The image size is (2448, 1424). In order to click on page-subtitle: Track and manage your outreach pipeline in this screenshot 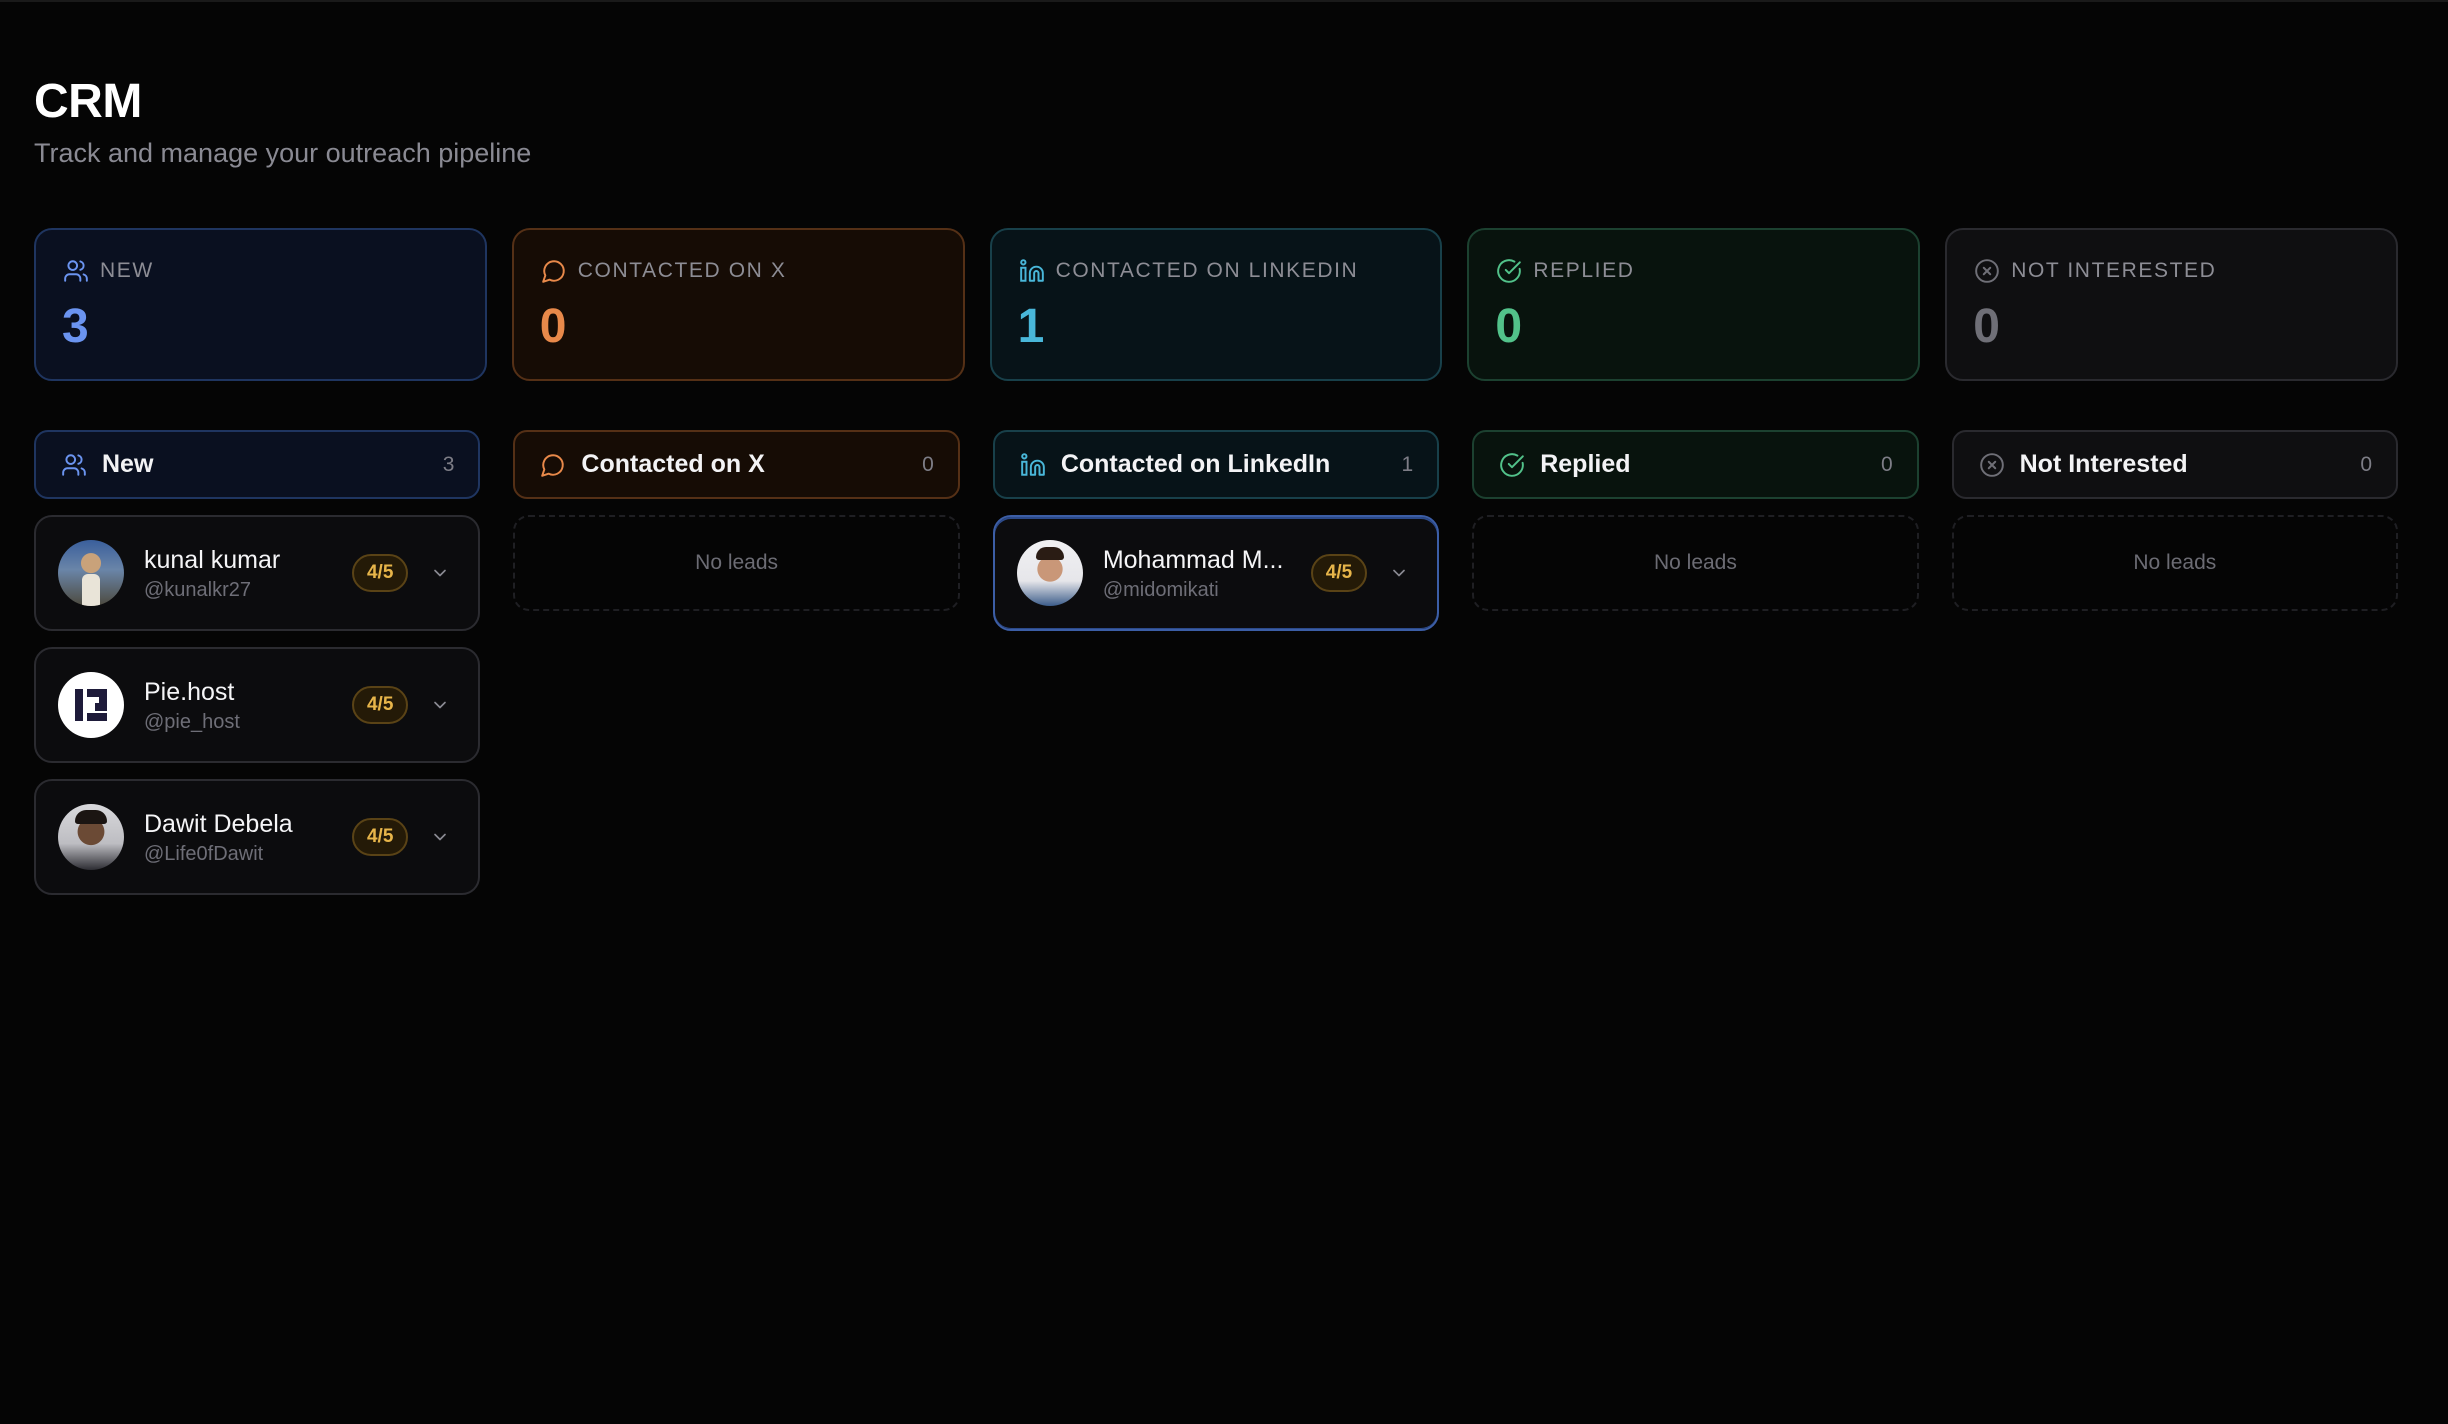, I will do `click(283, 153)`.